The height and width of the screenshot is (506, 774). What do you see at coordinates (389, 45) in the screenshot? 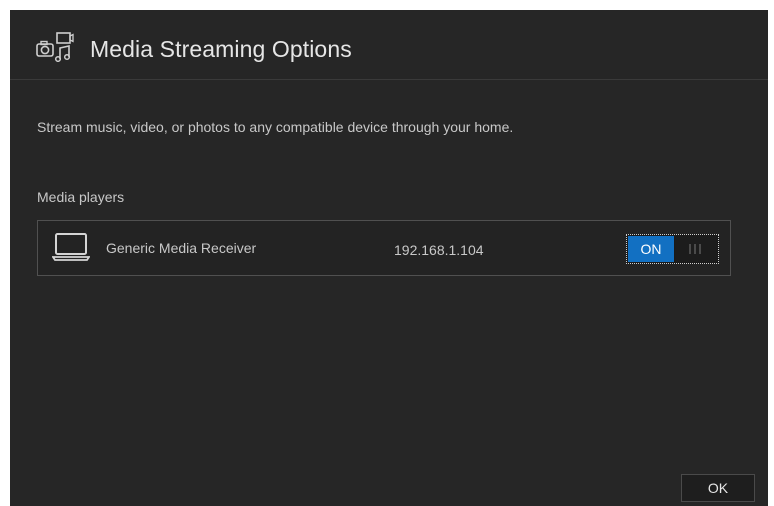
I see `dialog-header: Media Streaming Options` at bounding box center [389, 45].